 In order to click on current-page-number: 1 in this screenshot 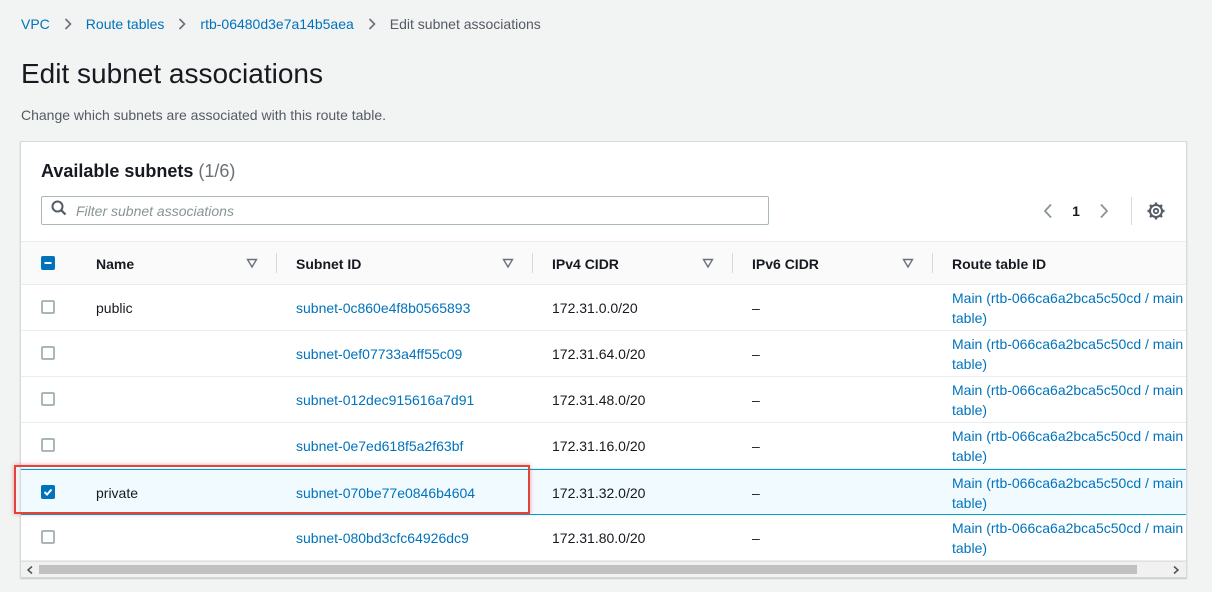, I will do `click(1076, 211)`.